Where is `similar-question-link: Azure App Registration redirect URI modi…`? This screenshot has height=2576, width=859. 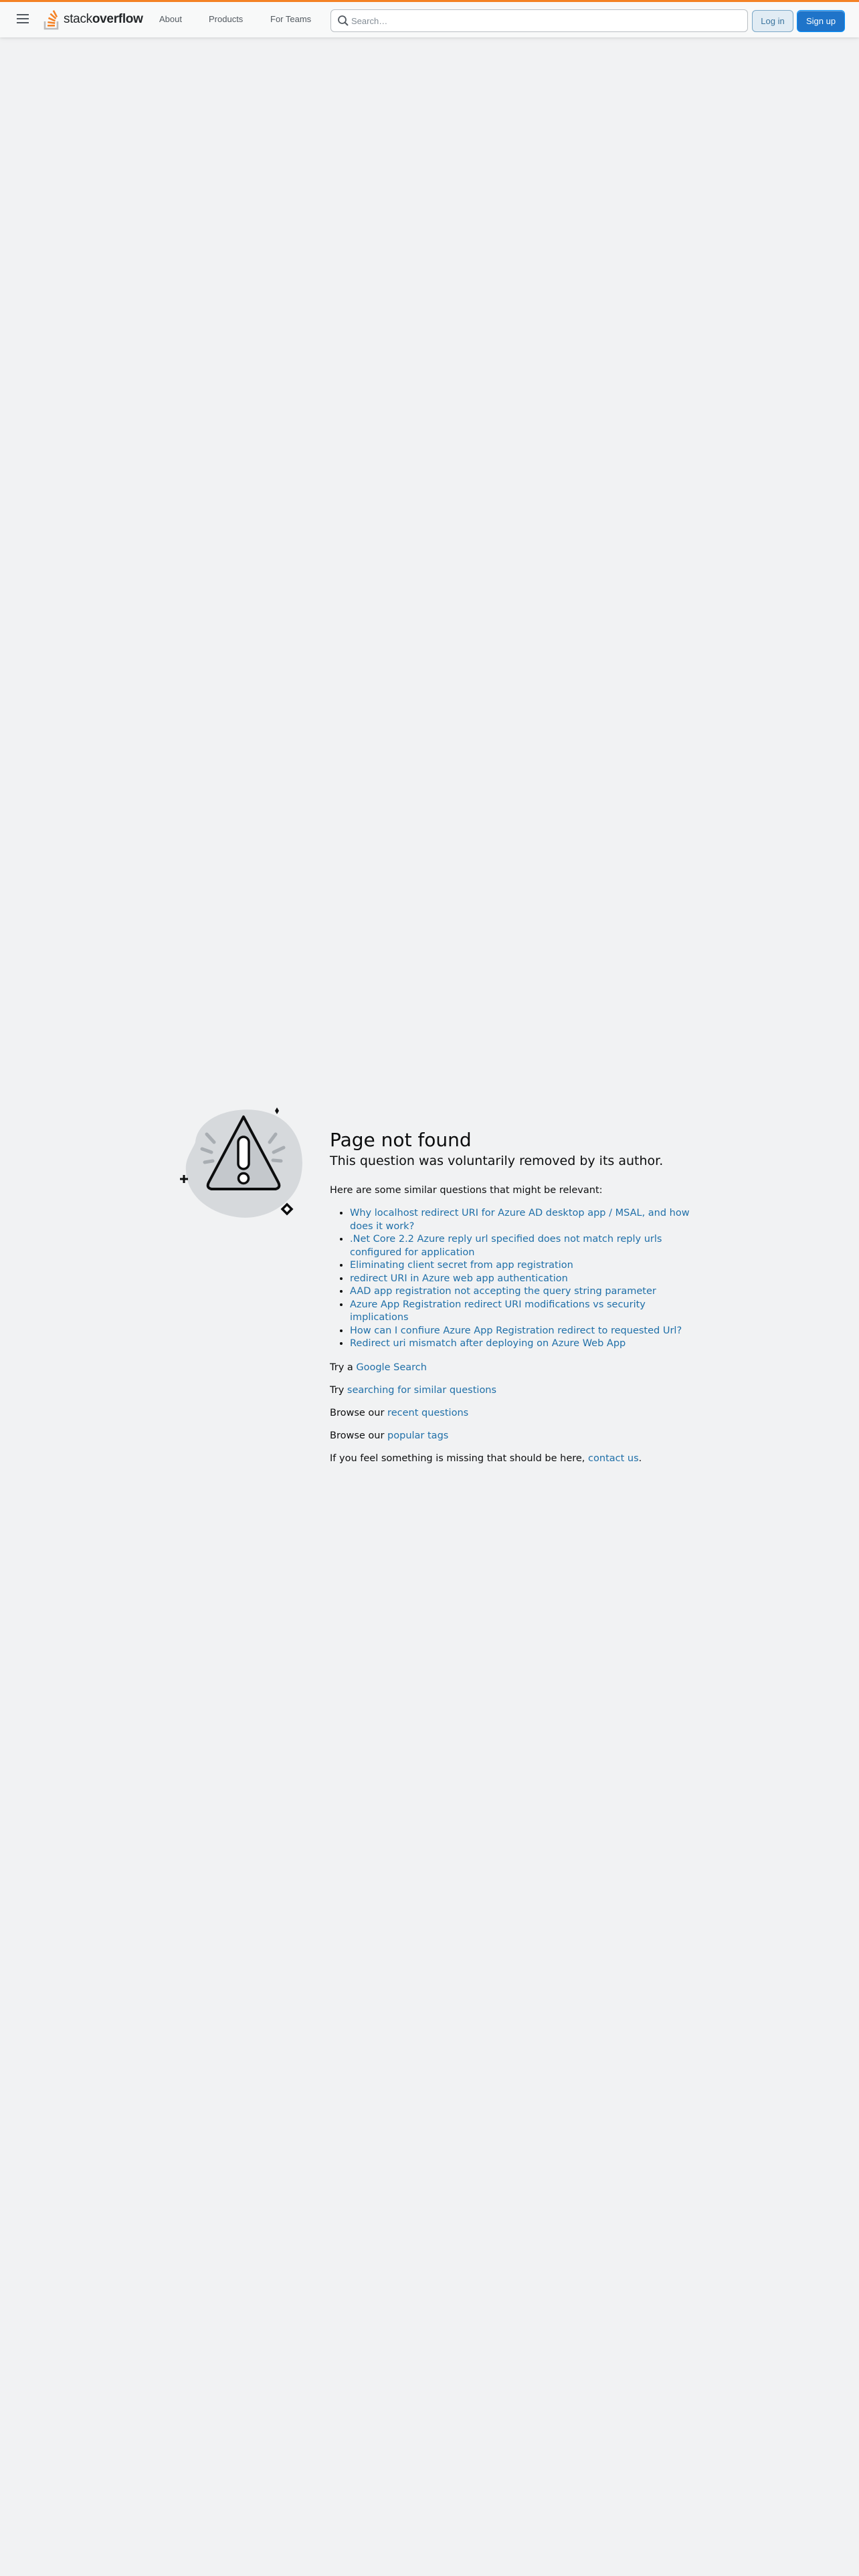 similar-question-link: Azure App Registration redirect URI modi… is located at coordinates (498, 1311).